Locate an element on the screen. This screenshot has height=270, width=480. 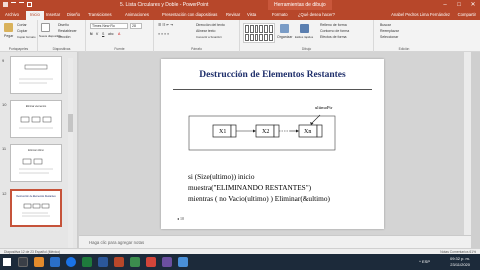
font-group: Times New Ro 28 N K S abc A Fuente is located at coordinates (120, 36).